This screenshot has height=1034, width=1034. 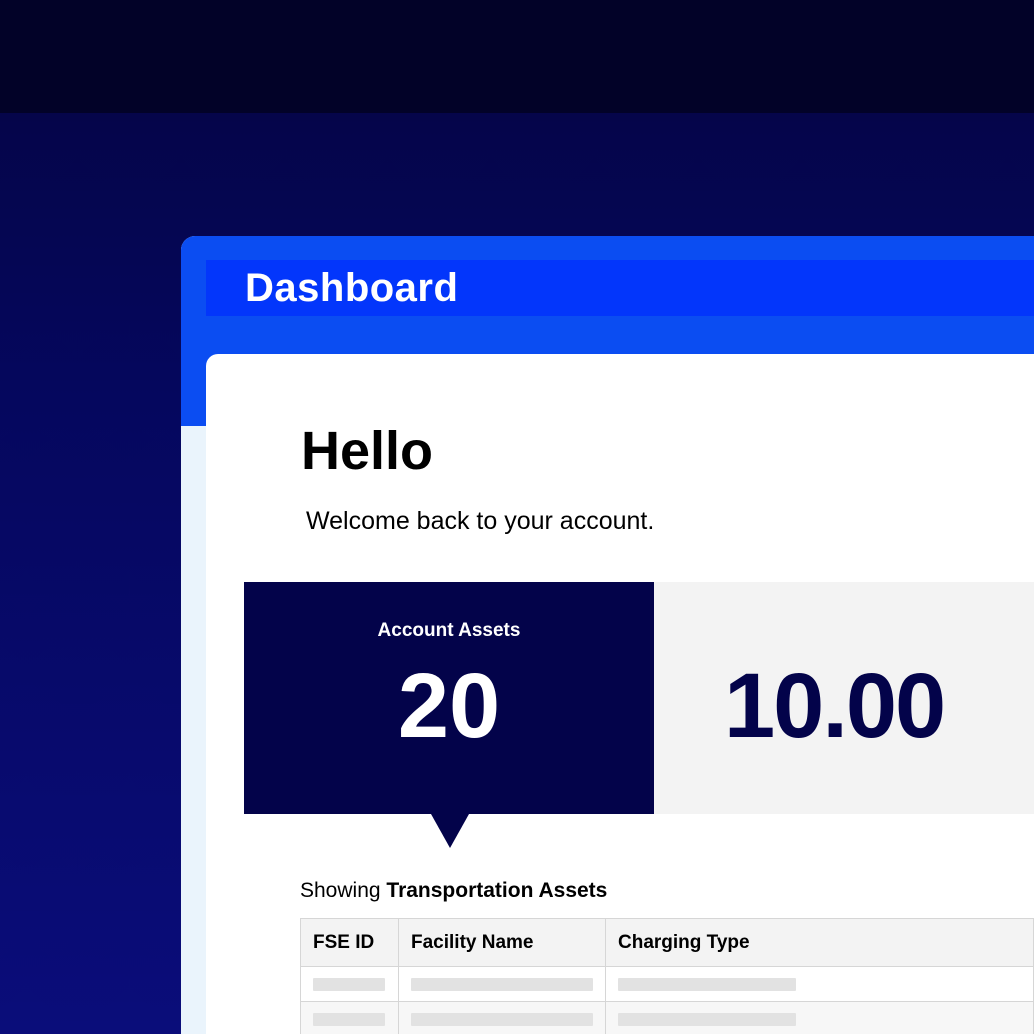 I want to click on column-header-facility-name: Facility Name, so click(x=502, y=942).